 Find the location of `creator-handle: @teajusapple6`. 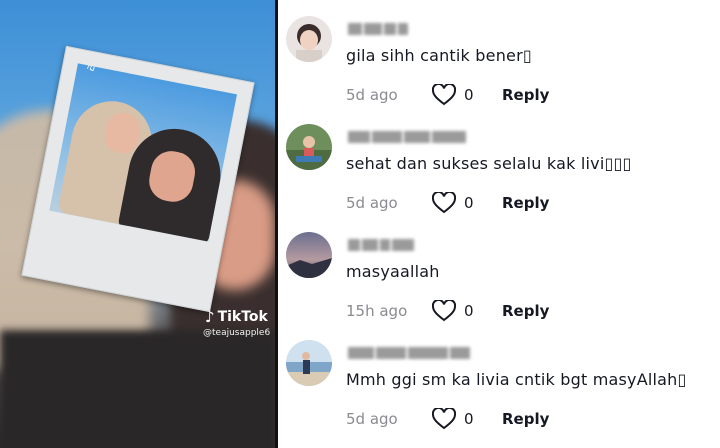

creator-handle: @teajusapple6 is located at coordinates (237, 333).